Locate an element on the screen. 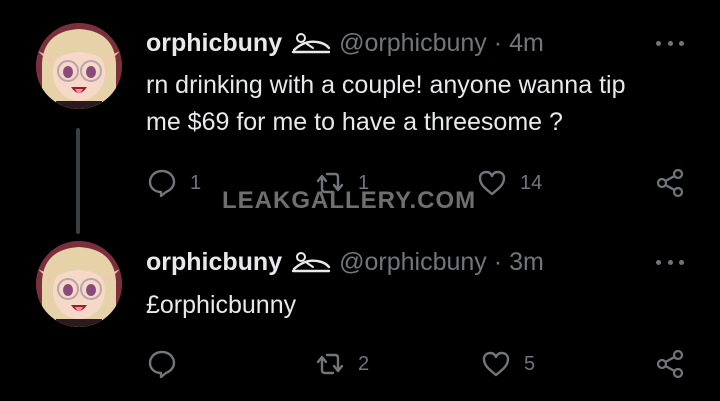 The height and width of the screenshot is (401, 720). tweet-text-line: me $69 for me to have a threesome ? is located at coordinates (354, 122).